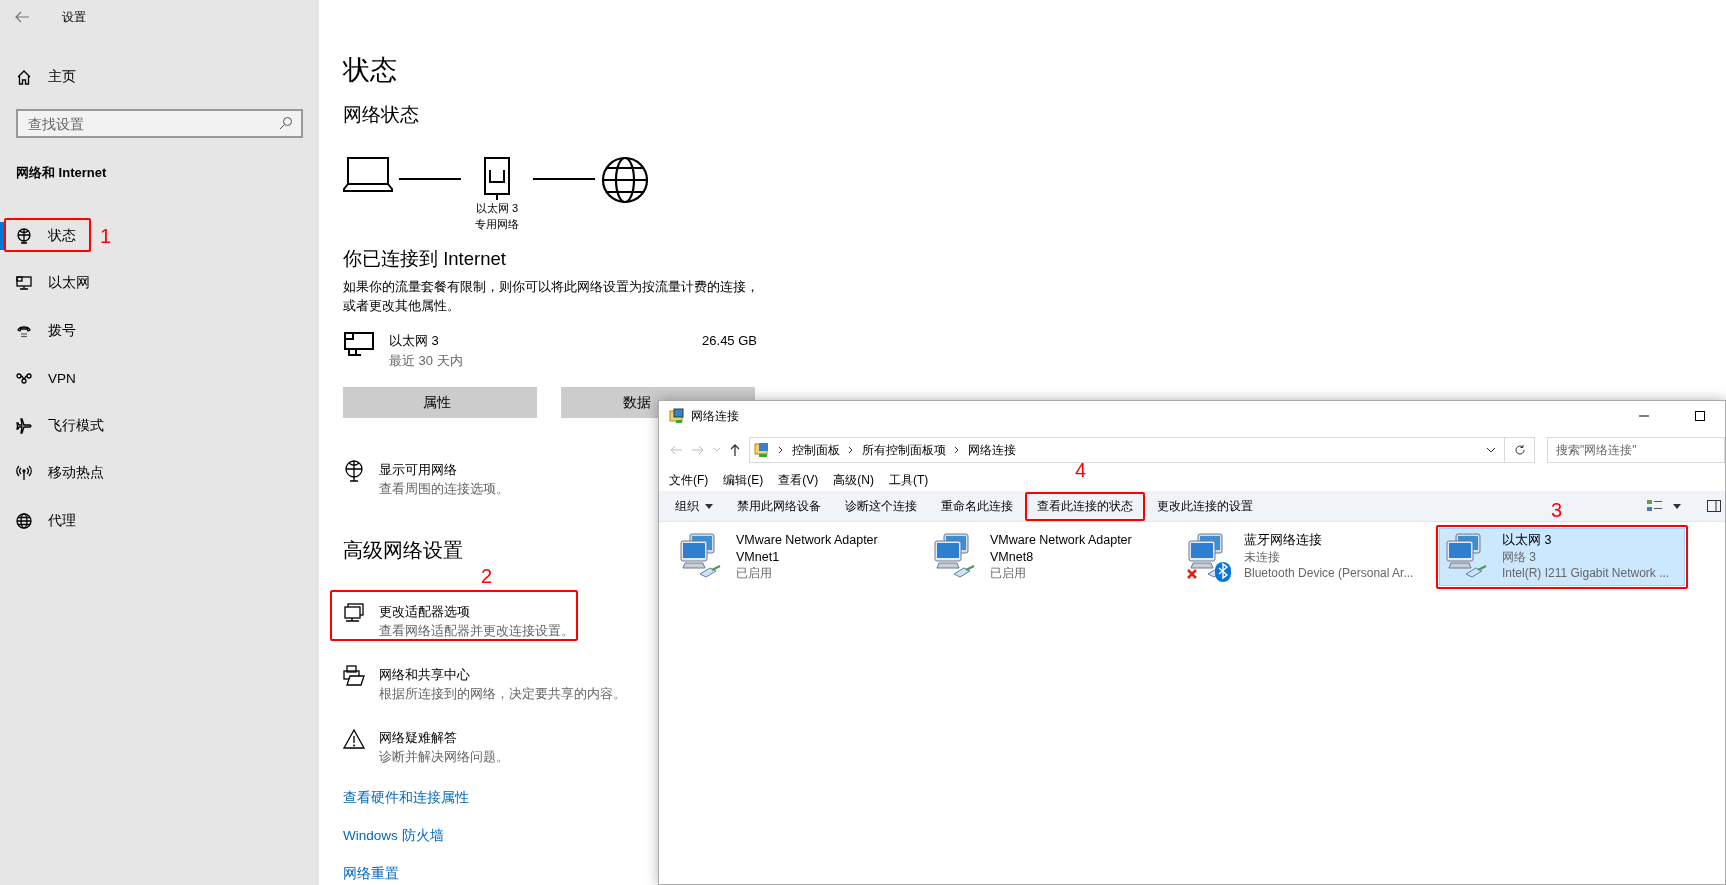 Image resolution: width=1726 pixels, height=885 pixels. I want to click on annotation-number: 3, so click(1557, 510).